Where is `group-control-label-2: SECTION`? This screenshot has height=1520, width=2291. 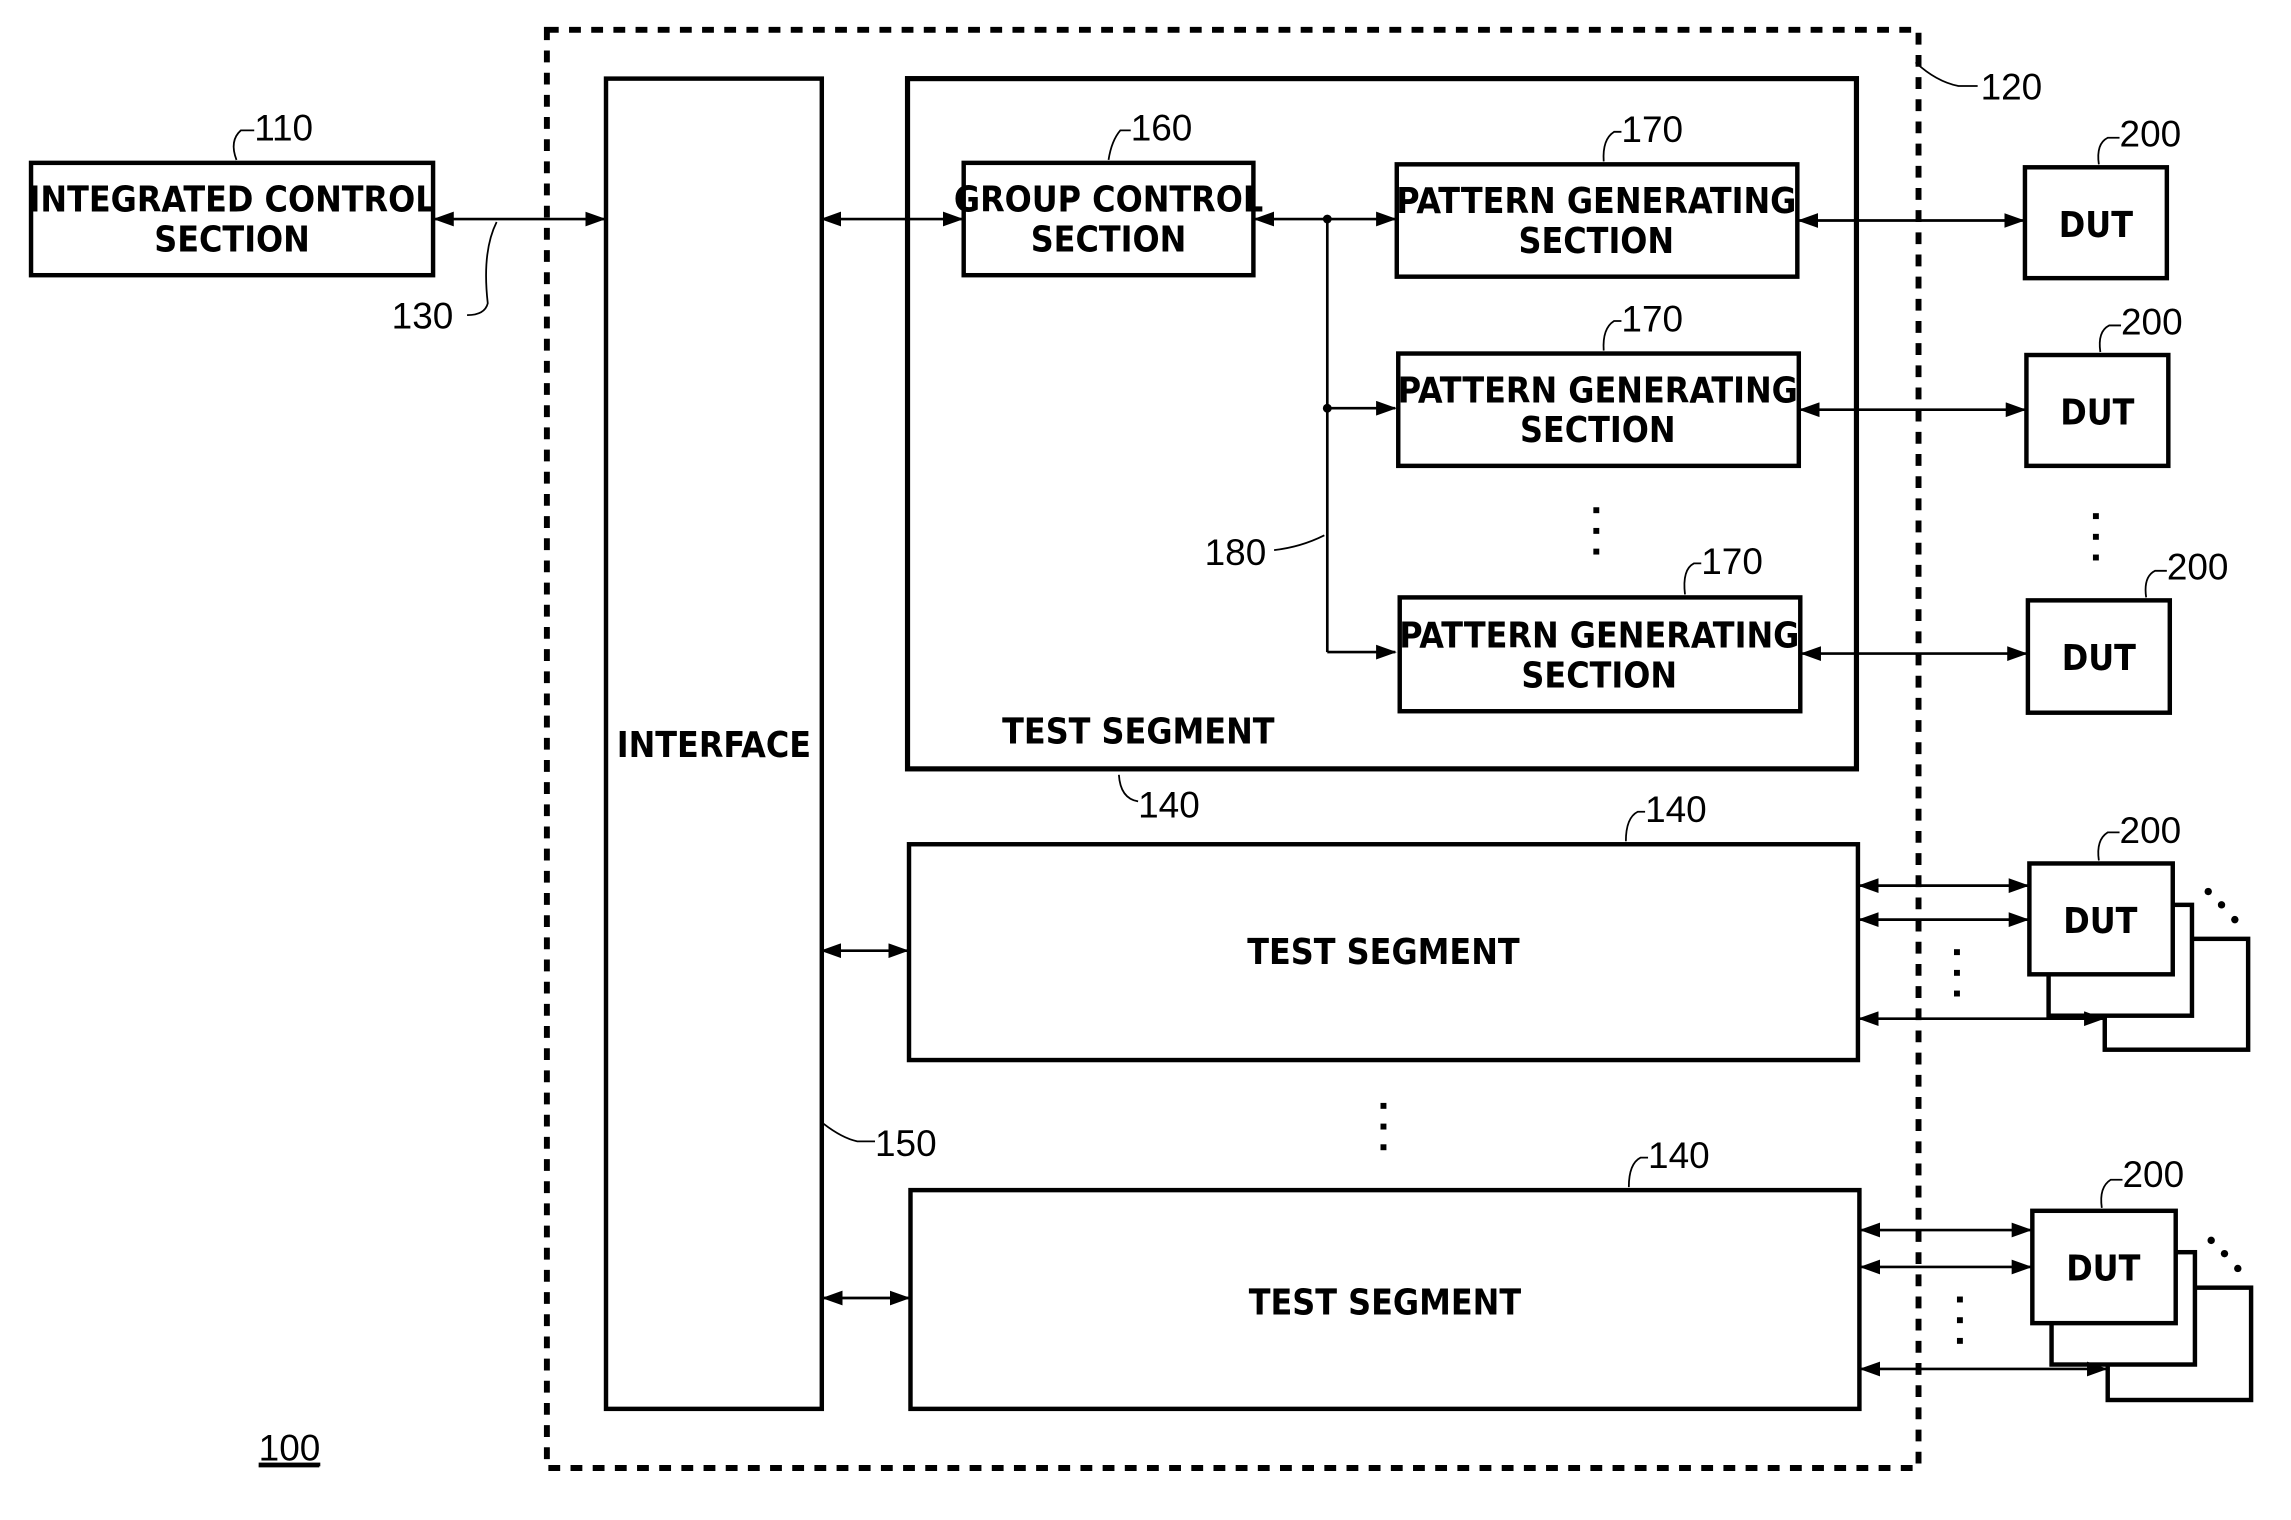
group-control-label-2: SECTION is located at coordinates (1109, 240).